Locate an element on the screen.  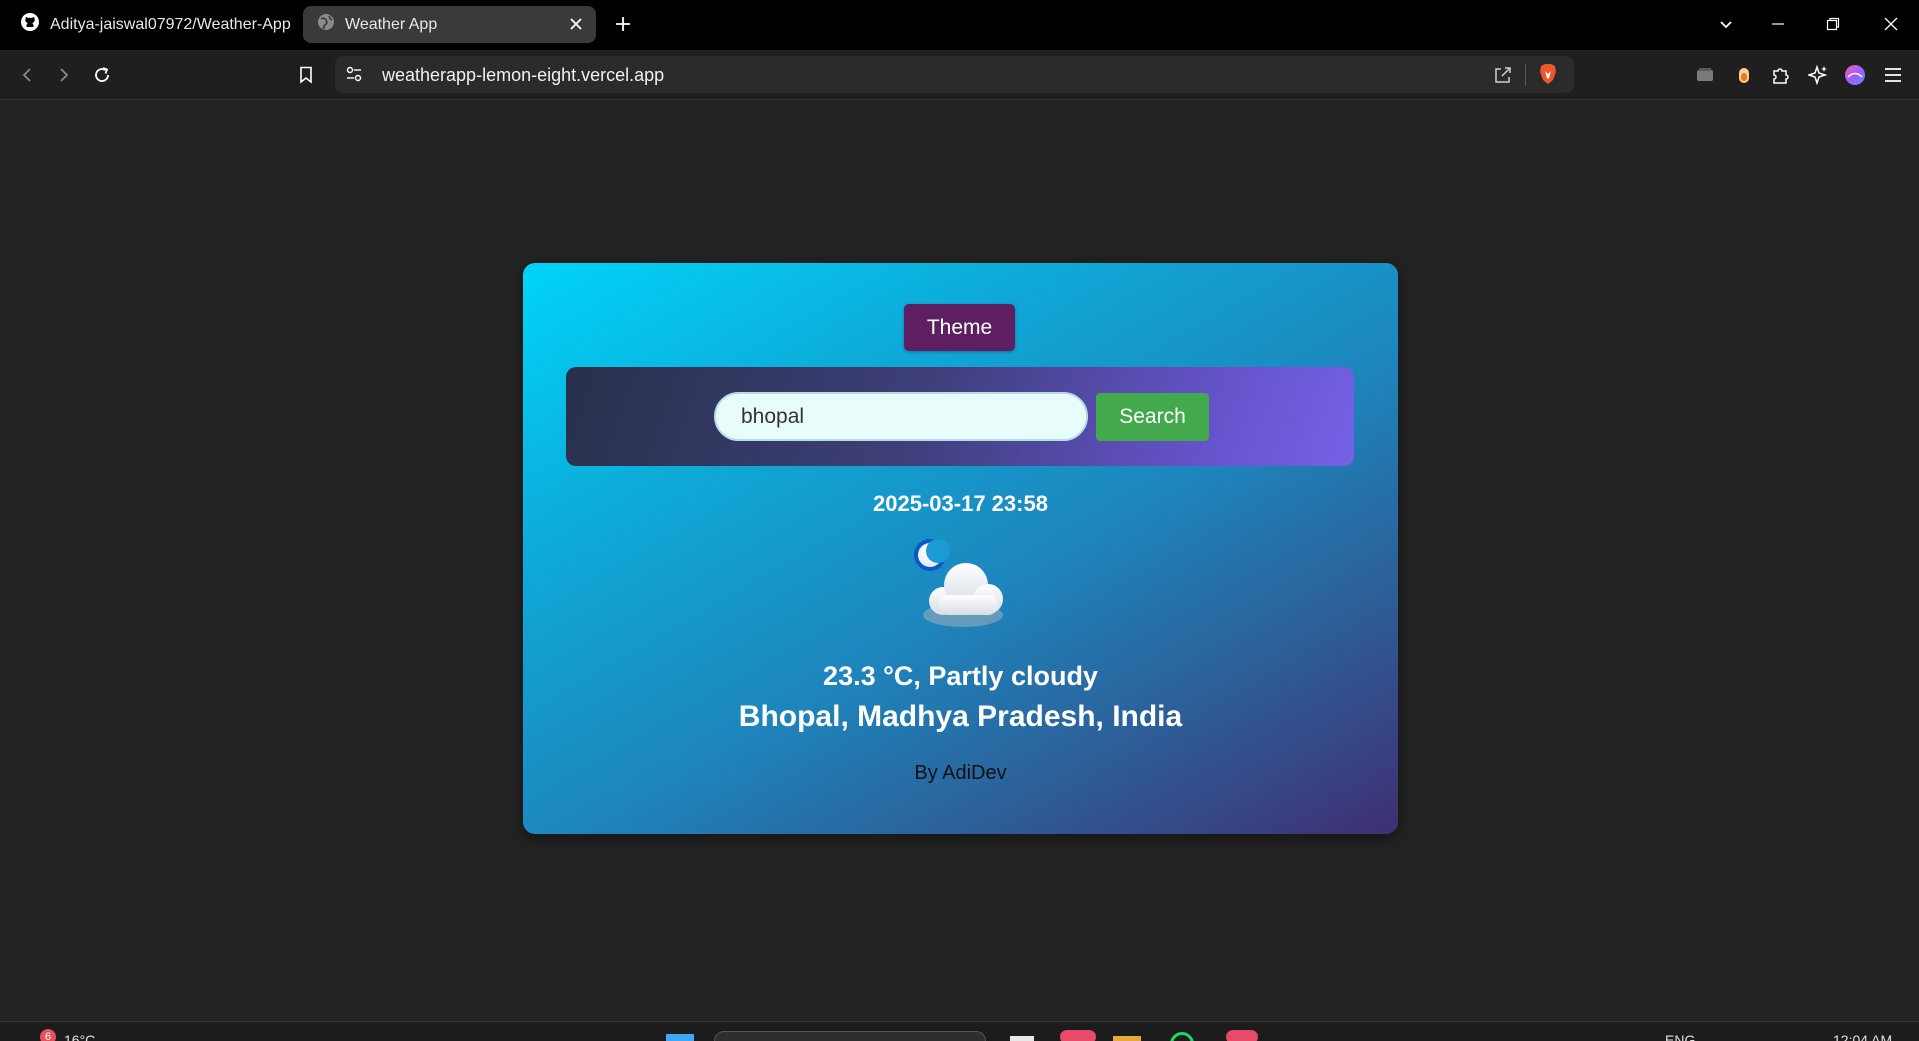
github-icon is located at coordinates (30, 24).